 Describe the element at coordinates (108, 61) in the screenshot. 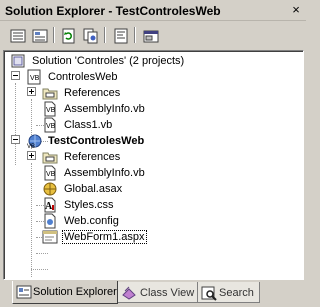

I see `tree-node-label: Solution 'Controles' (2 projects)` at that location.